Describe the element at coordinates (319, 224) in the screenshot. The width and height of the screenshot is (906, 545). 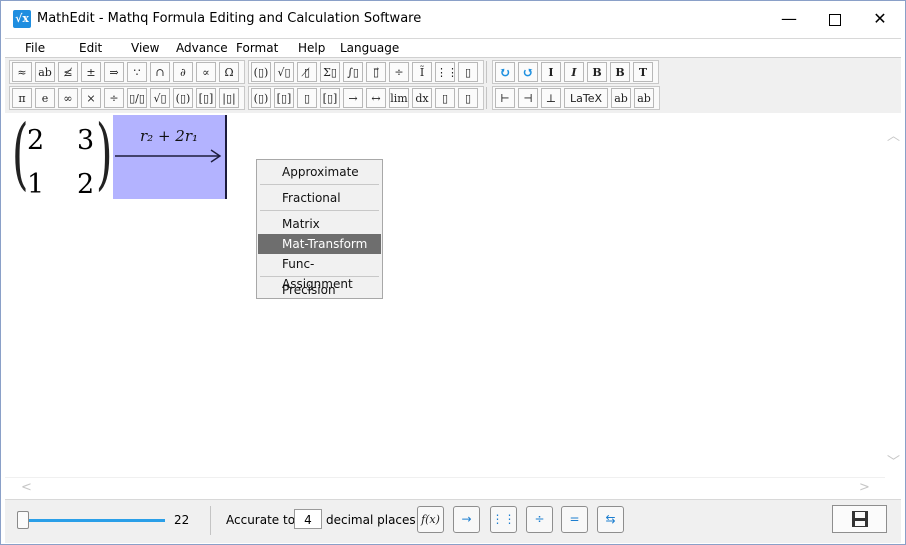
I see `menu-item-matrix: Matrix` at that location.